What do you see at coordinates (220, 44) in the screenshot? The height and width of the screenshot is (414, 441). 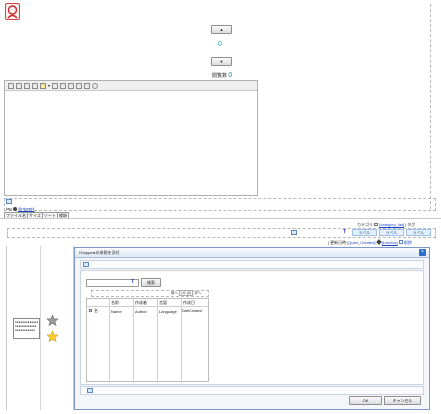 I see `vote-count: 0` at bounding box center [220, 44].